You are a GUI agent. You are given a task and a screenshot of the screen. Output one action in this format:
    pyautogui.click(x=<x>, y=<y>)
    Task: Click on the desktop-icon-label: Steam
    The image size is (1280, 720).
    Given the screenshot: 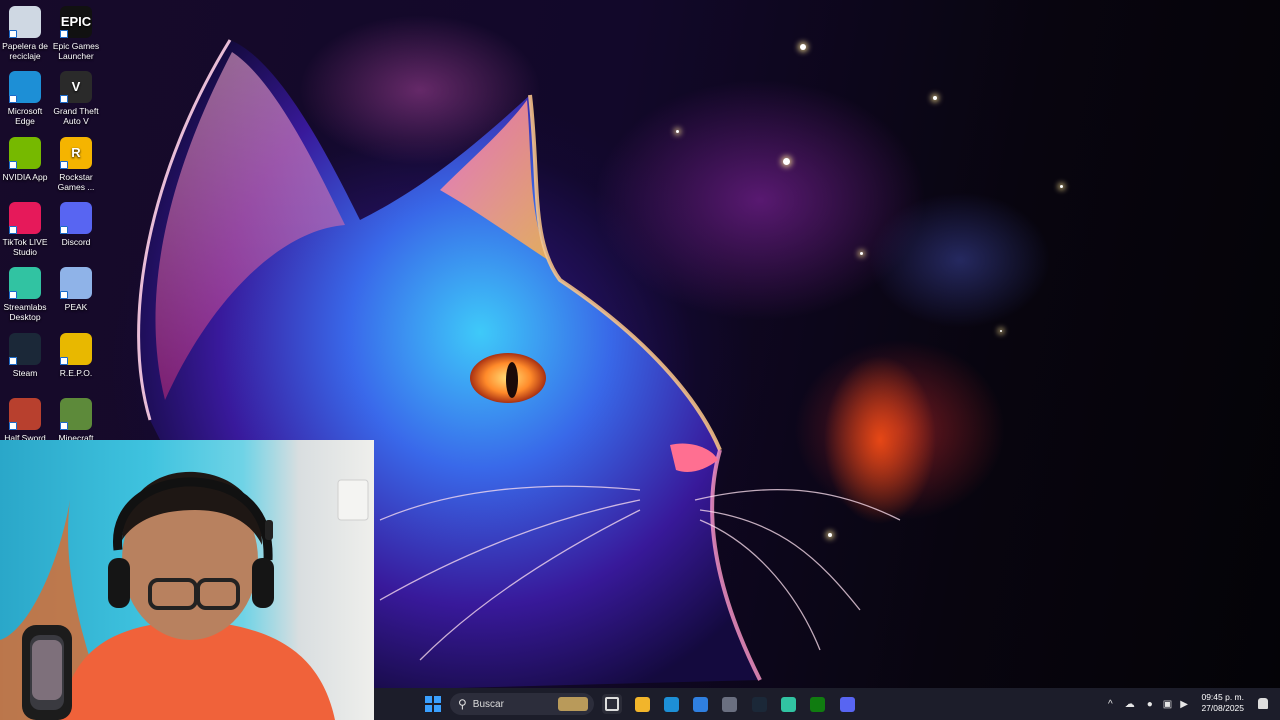 What is the action you would take?
    pyautogui.click(x=25, y=372)
    